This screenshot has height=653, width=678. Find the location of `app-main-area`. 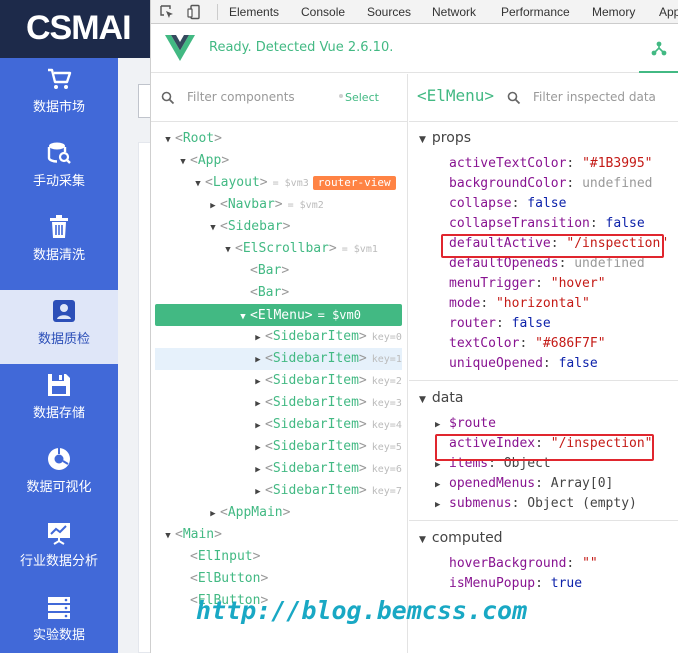

app-main-area is located at coordinates (134, 355).